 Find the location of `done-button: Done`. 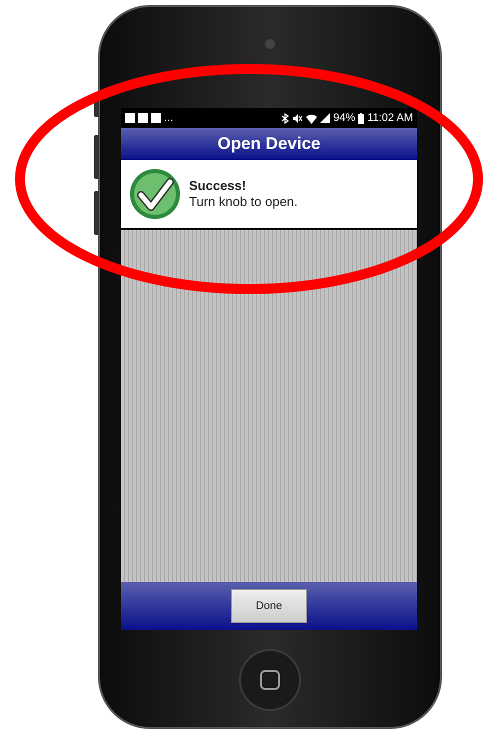

done-button: Done is located at coordinates (269, 606).